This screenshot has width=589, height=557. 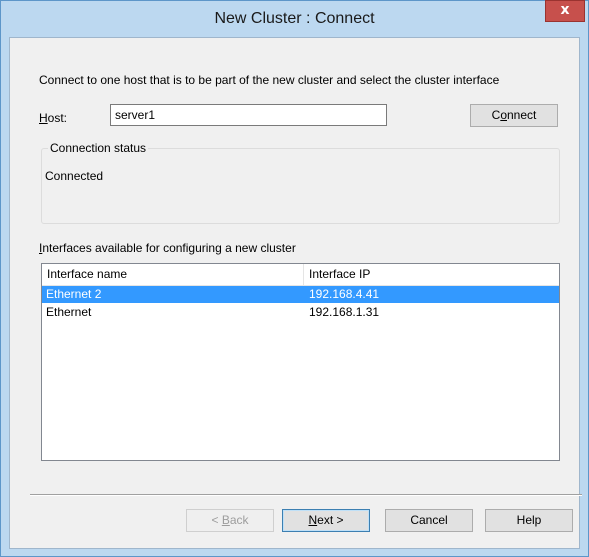 I want to click on connect-button: Connect, so click(x=514, y=115).